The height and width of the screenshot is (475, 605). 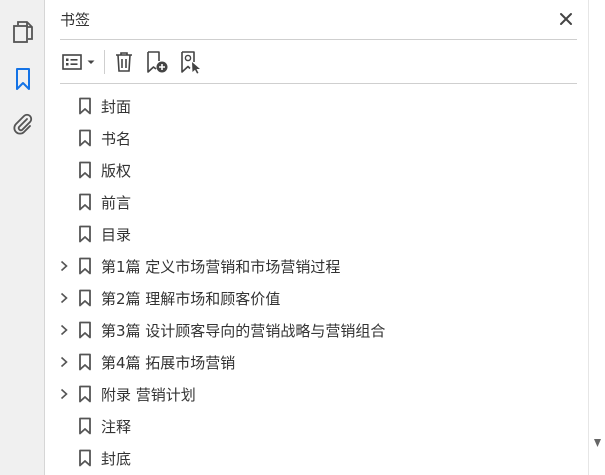 What do you see at coordinates (148, 395) in the screenshot?
I see `bookmark-label: 附录 营销计划` at bounding box center [148, 395].